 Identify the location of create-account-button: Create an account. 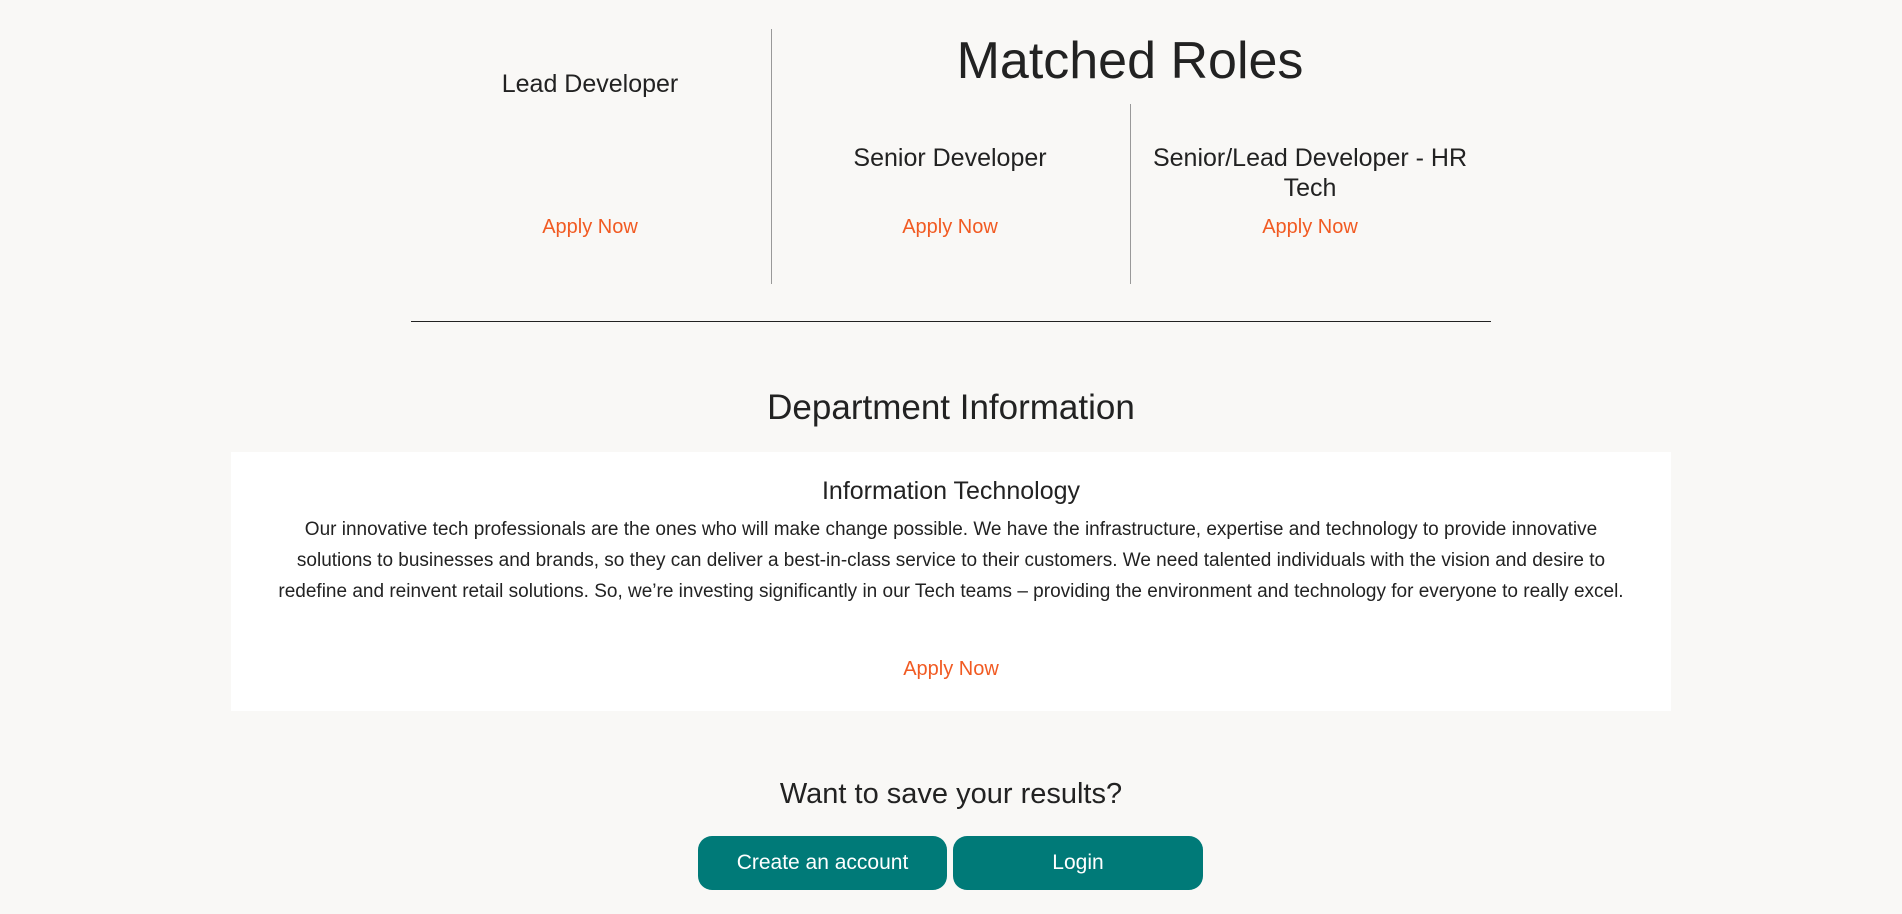
(822, 863).